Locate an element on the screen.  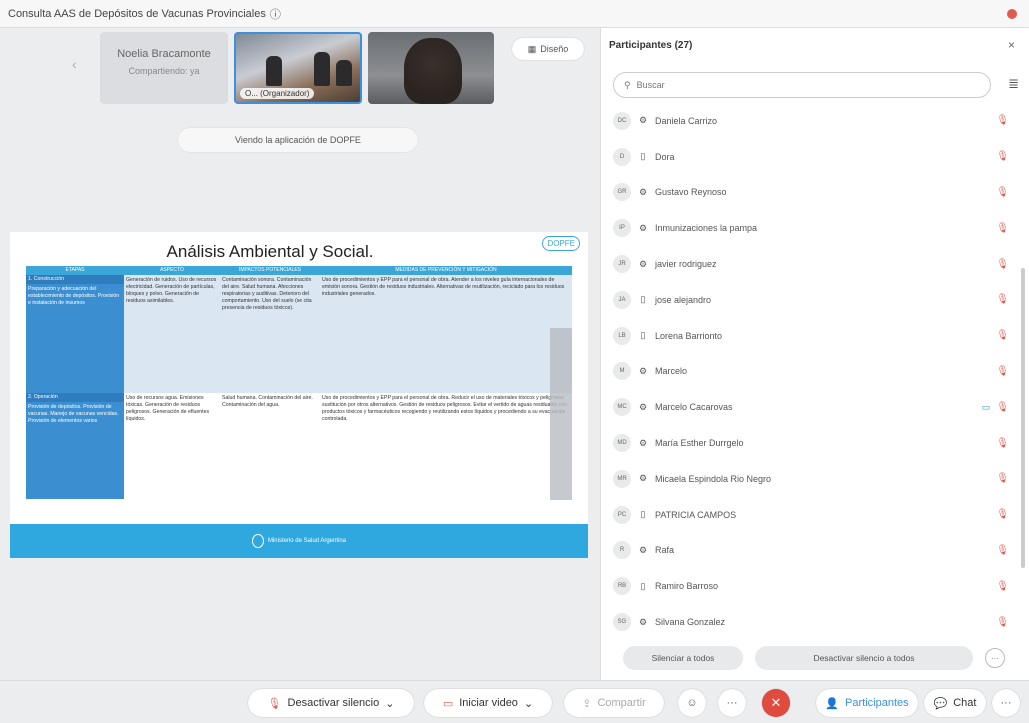
participant-row: JR ⚙ javier rodriguez 🎙 is located at coordinates (813, 264).